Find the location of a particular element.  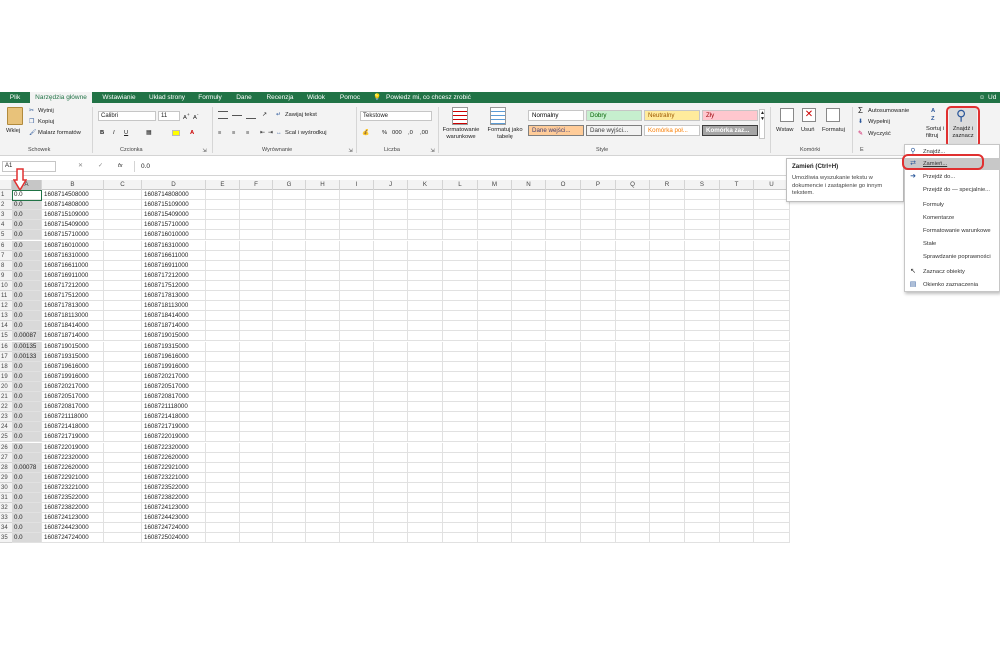

decrease-indent-icon: ⇤ is located at coordinates (262, 133).